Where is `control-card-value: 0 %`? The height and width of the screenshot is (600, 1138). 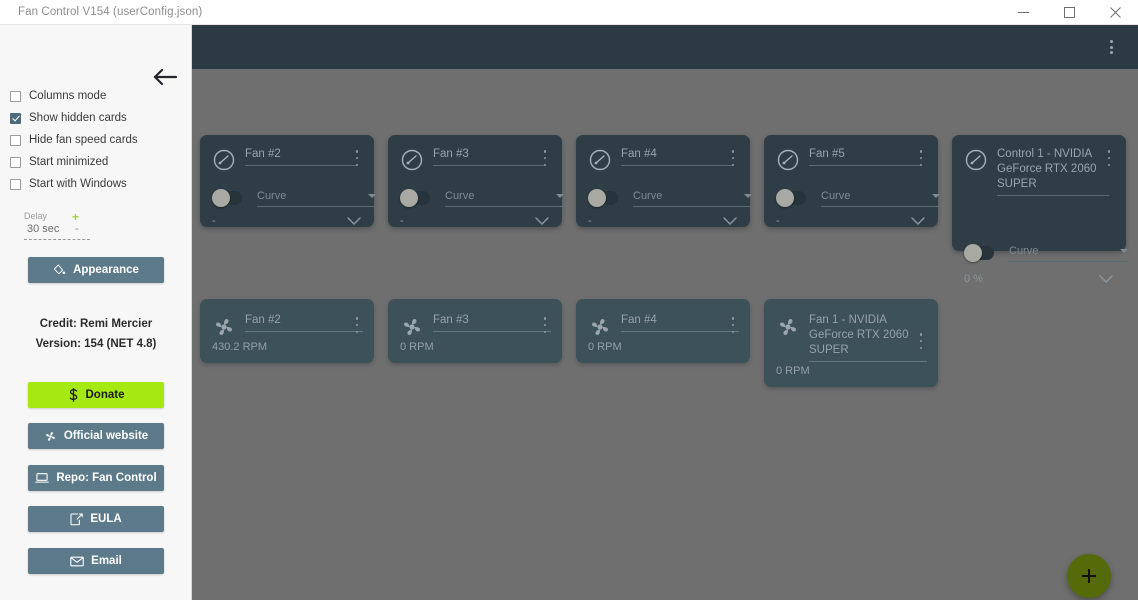
control-card-value: 0 % is located at coordinates (973, 279).